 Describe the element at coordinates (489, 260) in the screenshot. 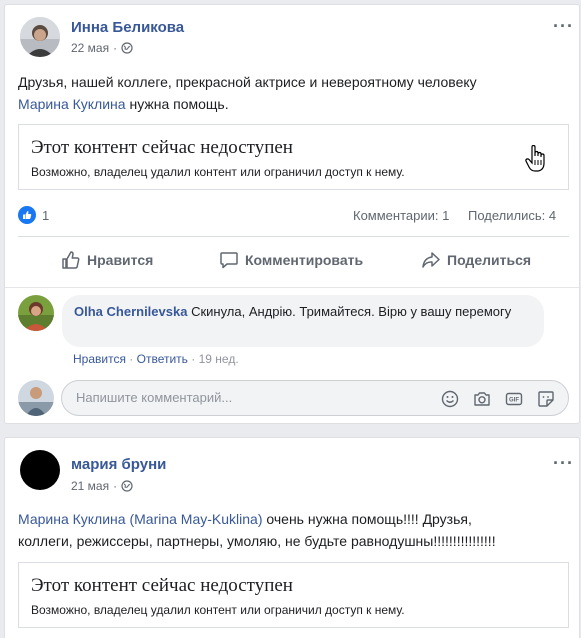

I see `share-button-label: Поделиться` at that location.